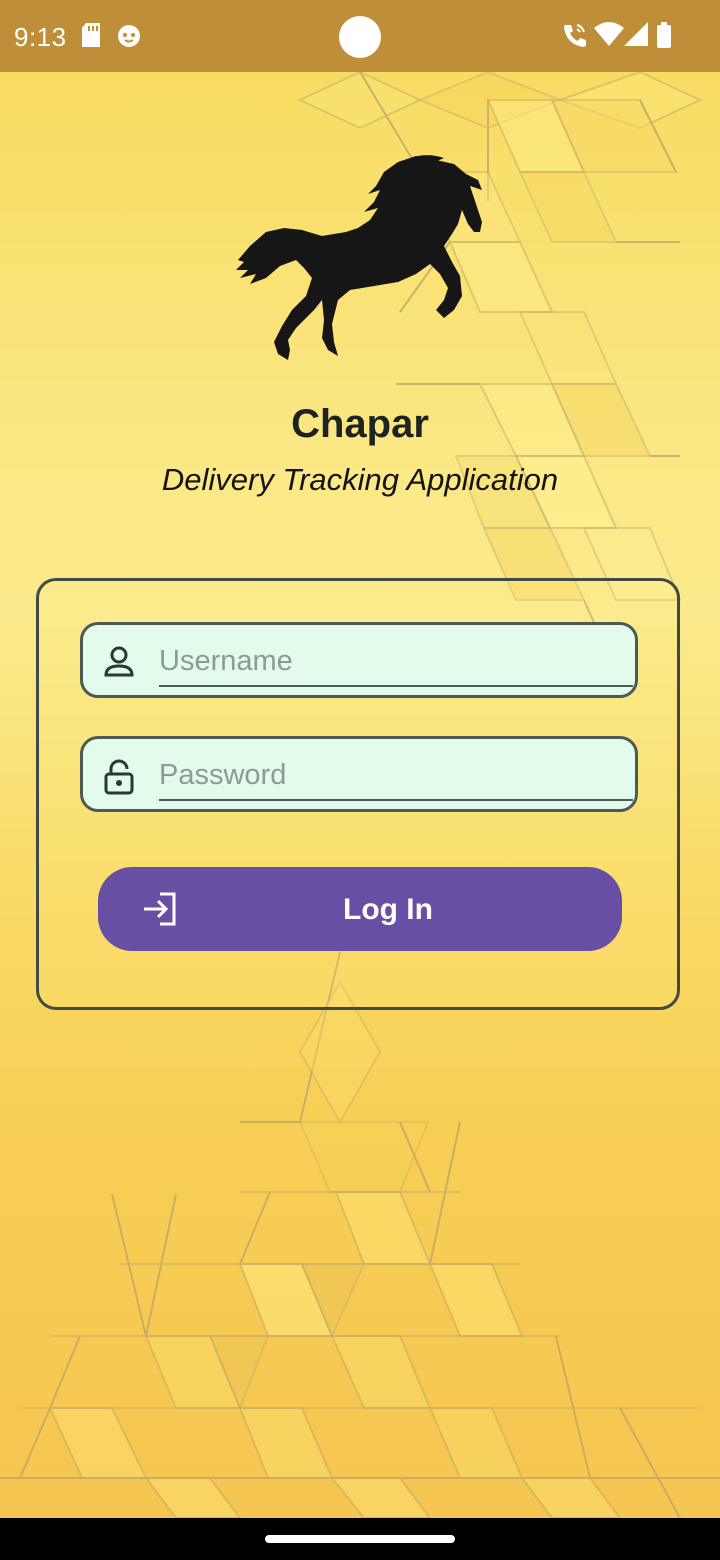 The image size is (720, 1560). What do you see at coordinates (664, 37) in the screenshot?
I see `battery-icon` at bounding box center [664, 37].